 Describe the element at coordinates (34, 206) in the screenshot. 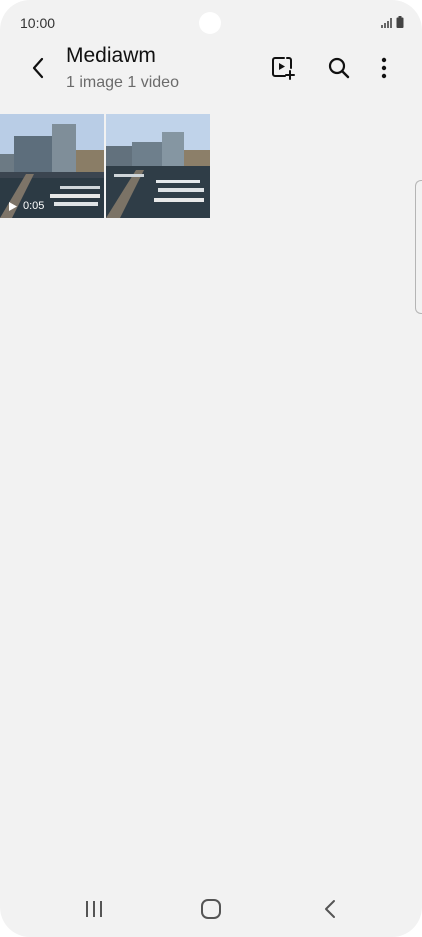

I see `video-duration: 0:05` at that location.